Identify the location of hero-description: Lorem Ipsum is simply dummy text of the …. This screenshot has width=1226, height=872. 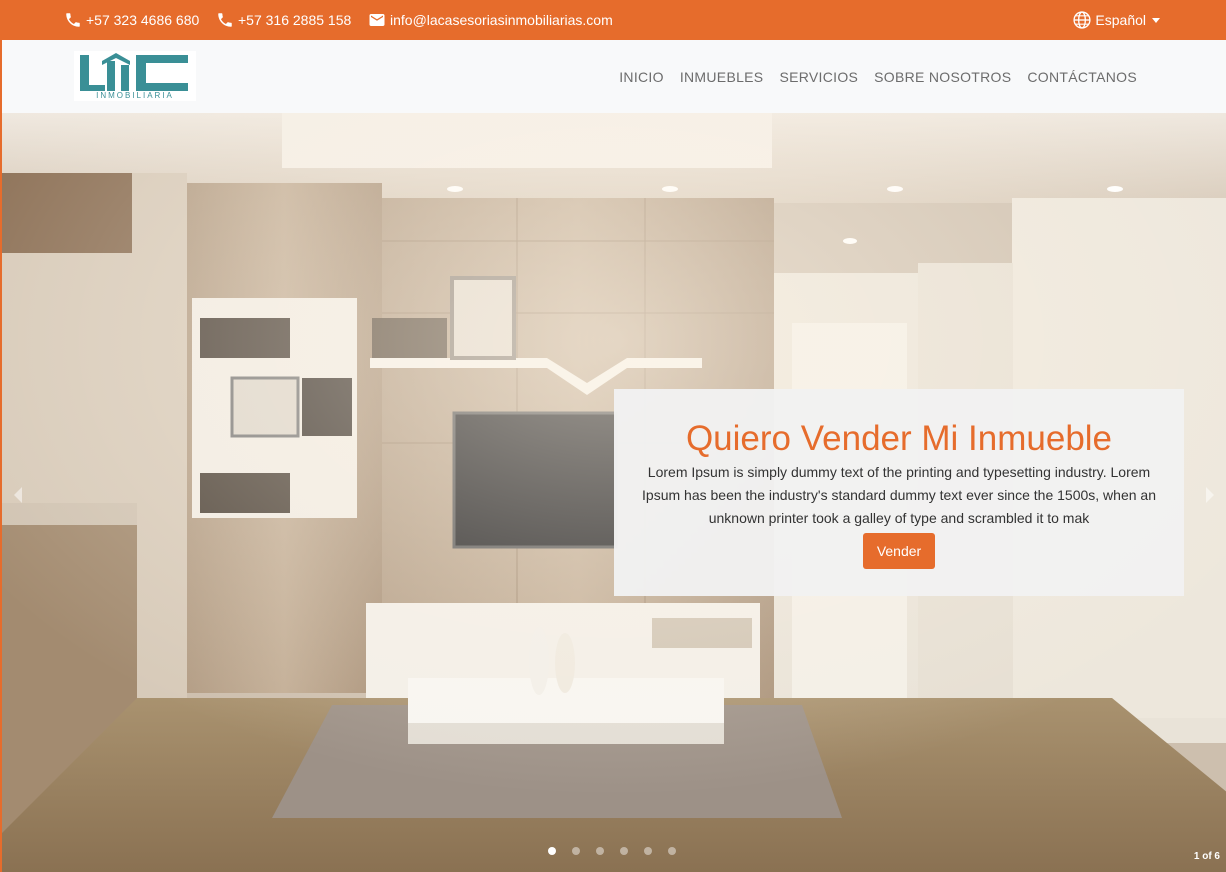
(899, 495).